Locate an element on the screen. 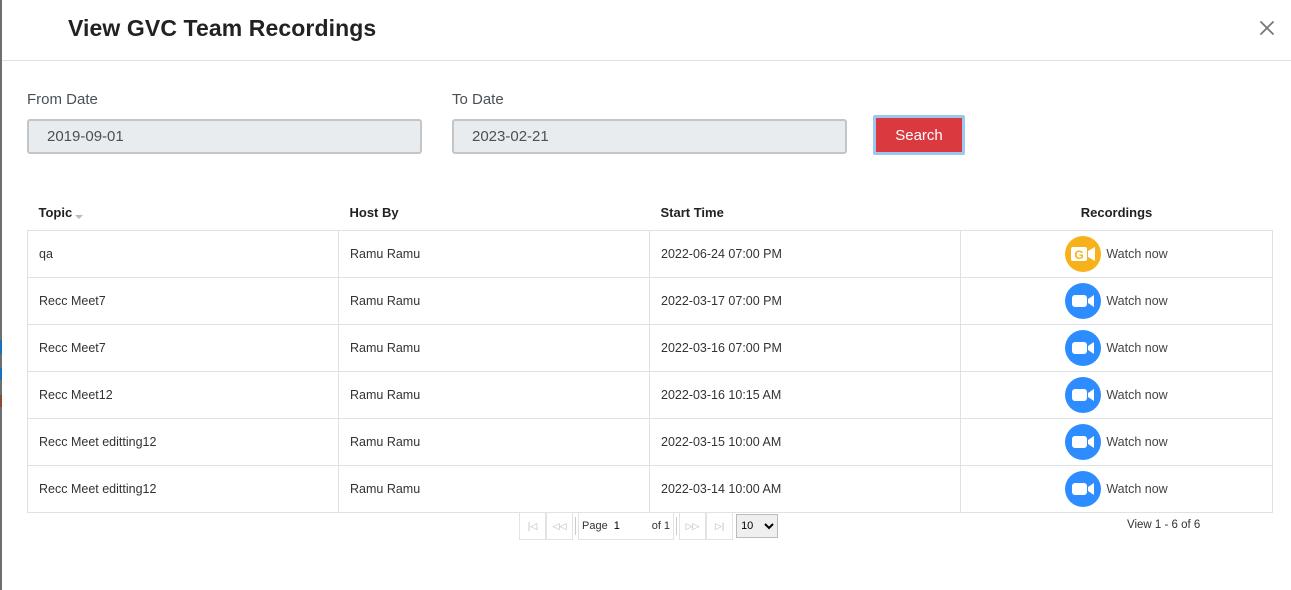 This screenshot has height=590, width=1291. search-button: Search is located at coordinates (919, 135).